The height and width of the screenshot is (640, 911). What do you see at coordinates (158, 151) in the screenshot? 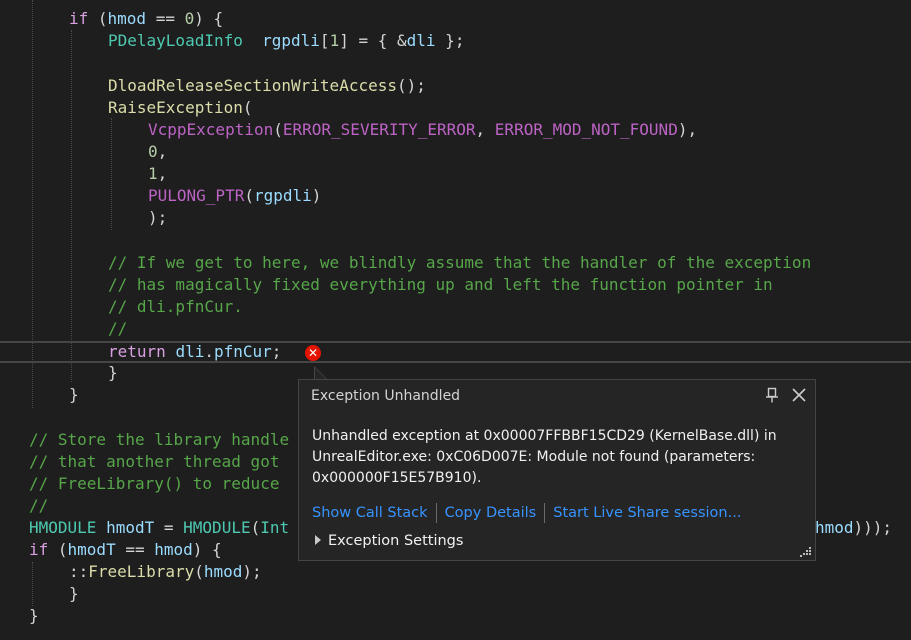
I see `code-line: 0,` at bounding box center [158, 151].